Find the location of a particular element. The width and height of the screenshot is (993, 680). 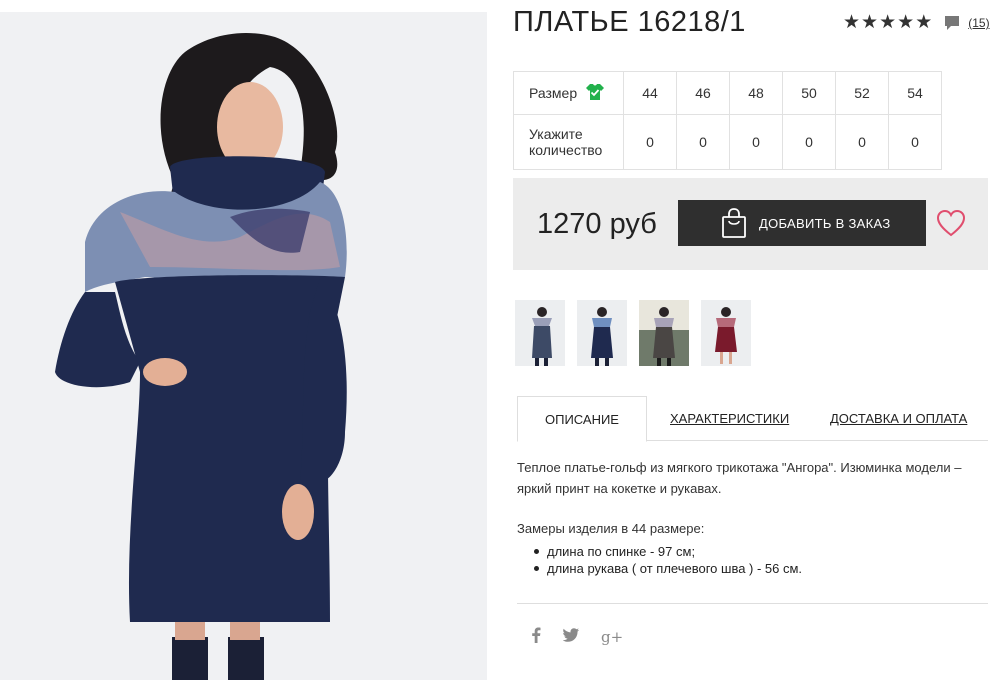

size-header-cell: Размер is located at coordinates (568, 93).